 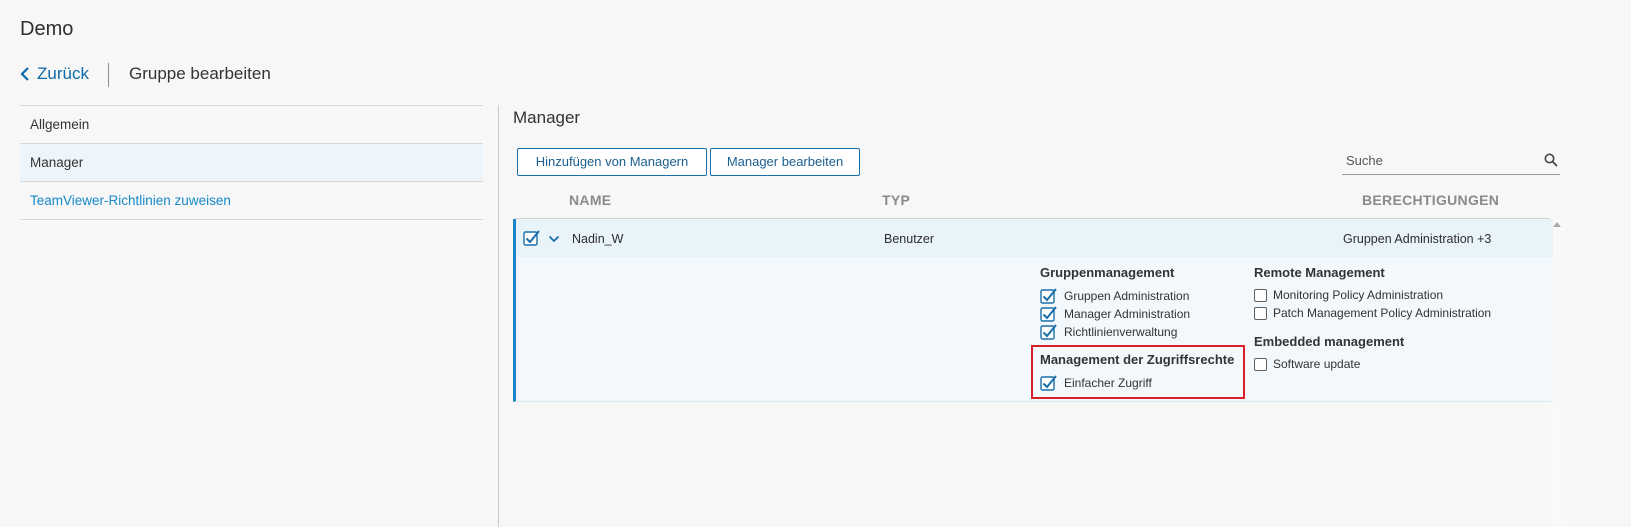 I want to click on back-label: Zurück, so click(x=63, y=73).